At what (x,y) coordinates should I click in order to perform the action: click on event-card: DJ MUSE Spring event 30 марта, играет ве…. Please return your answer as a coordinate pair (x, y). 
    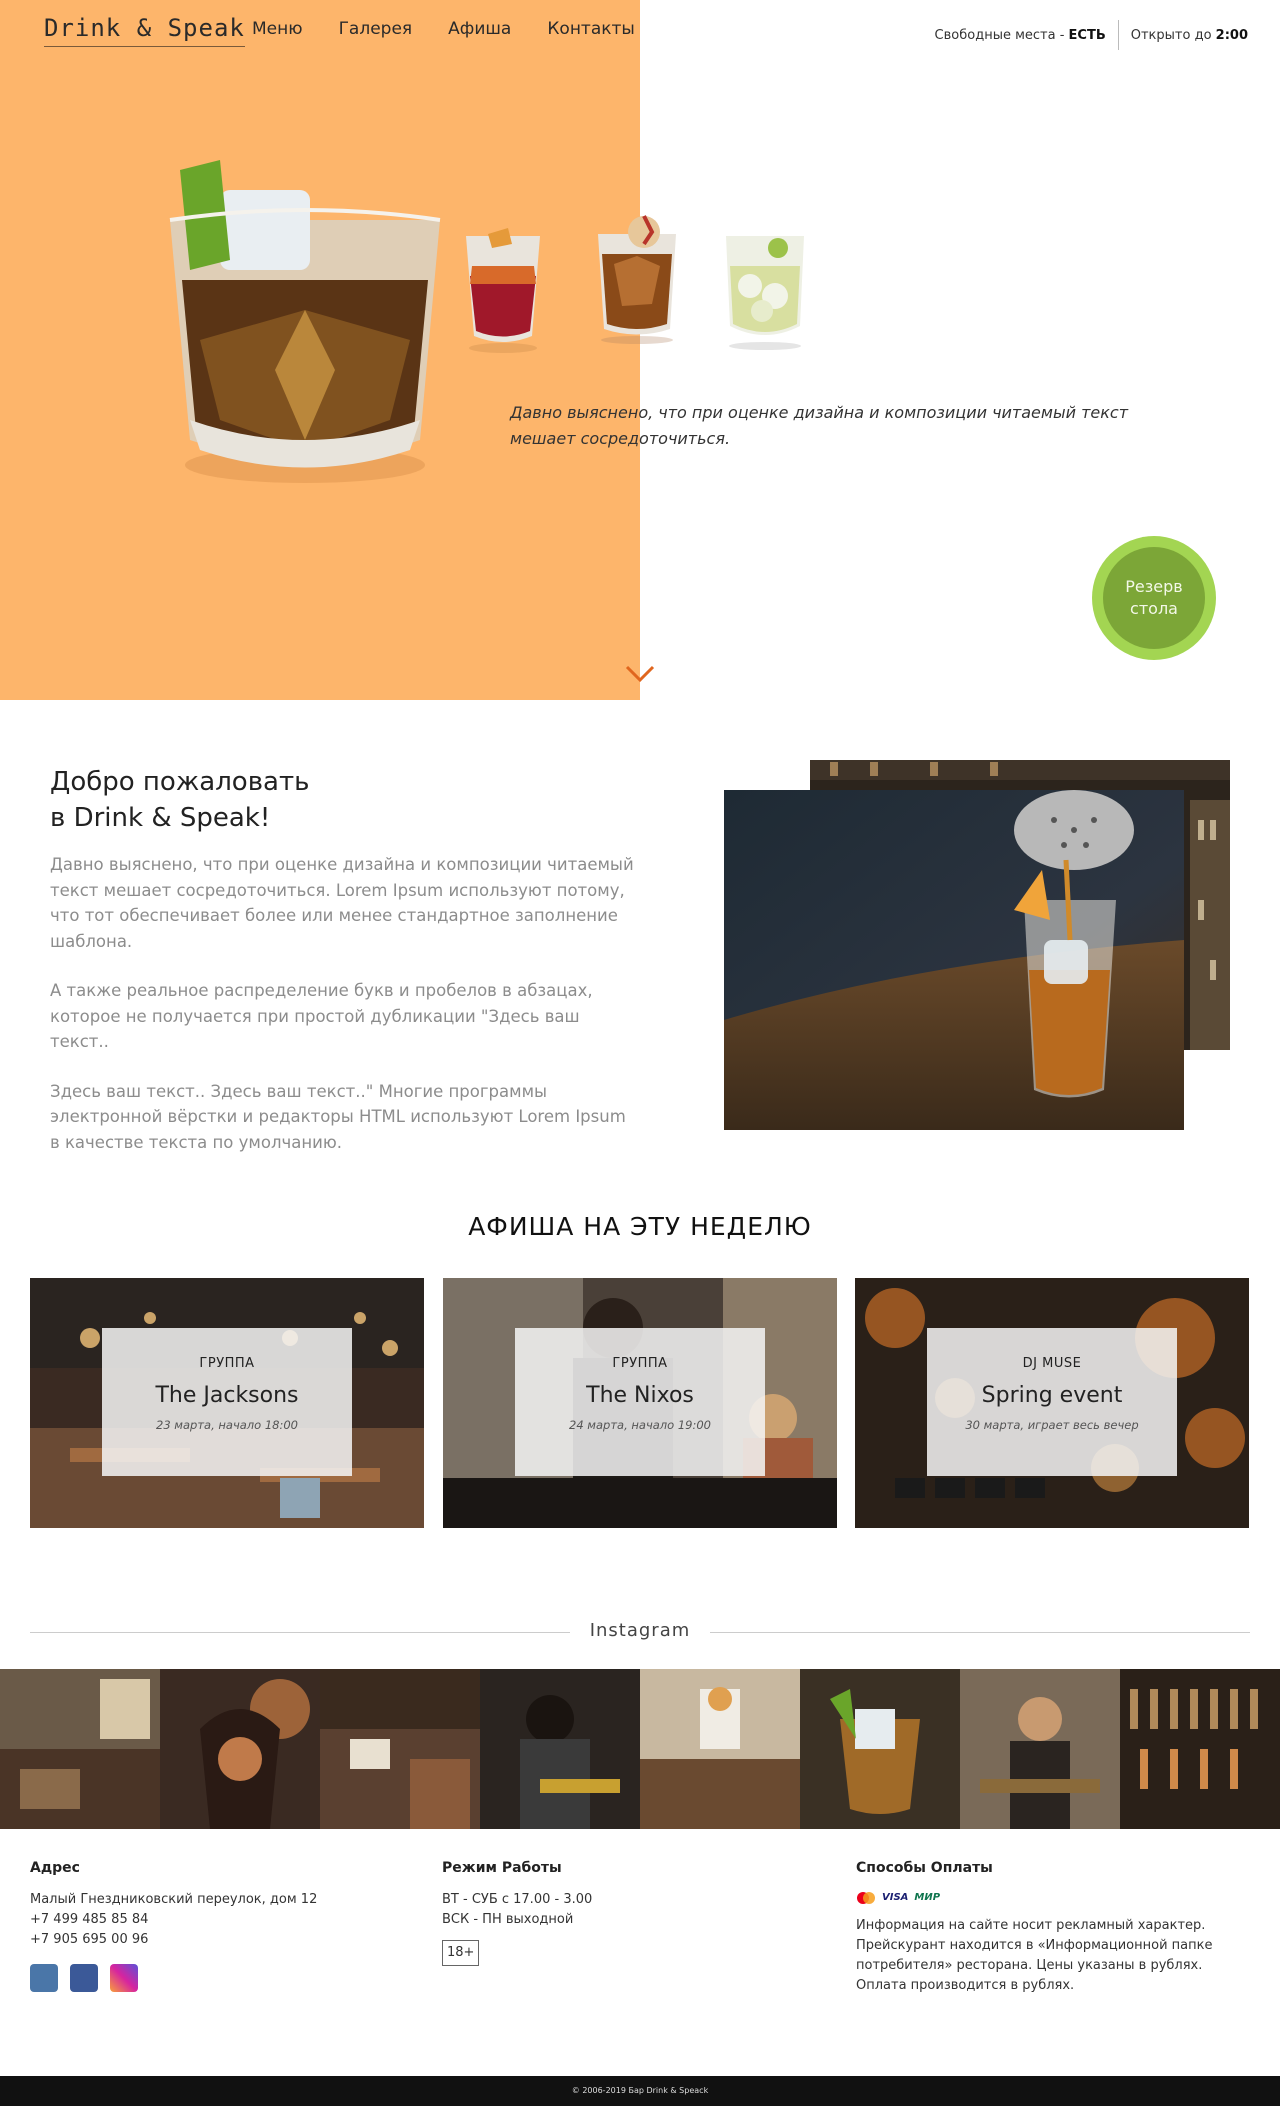
    Looking at the image, I should click on (1052, 1403).